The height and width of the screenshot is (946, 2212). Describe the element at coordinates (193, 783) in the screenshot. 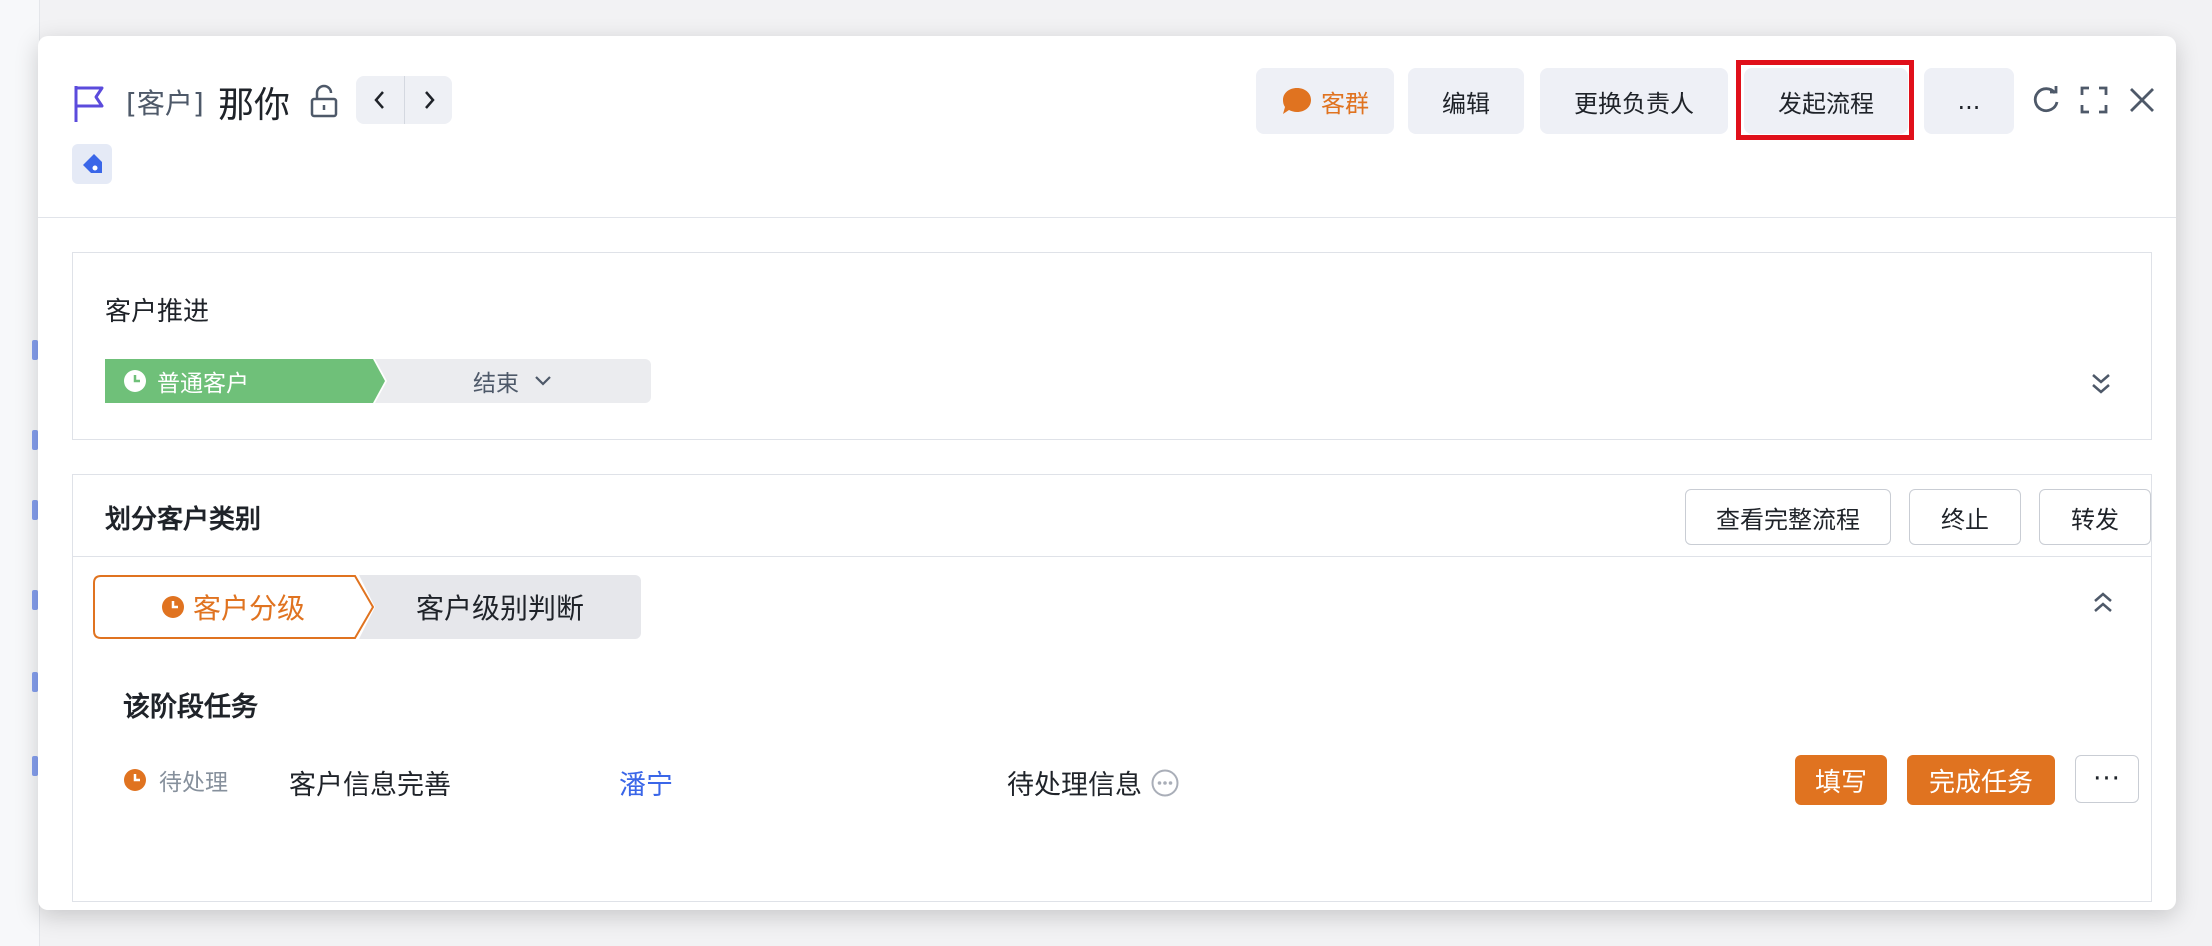

I see `task-status-label: 待处理` at that location.